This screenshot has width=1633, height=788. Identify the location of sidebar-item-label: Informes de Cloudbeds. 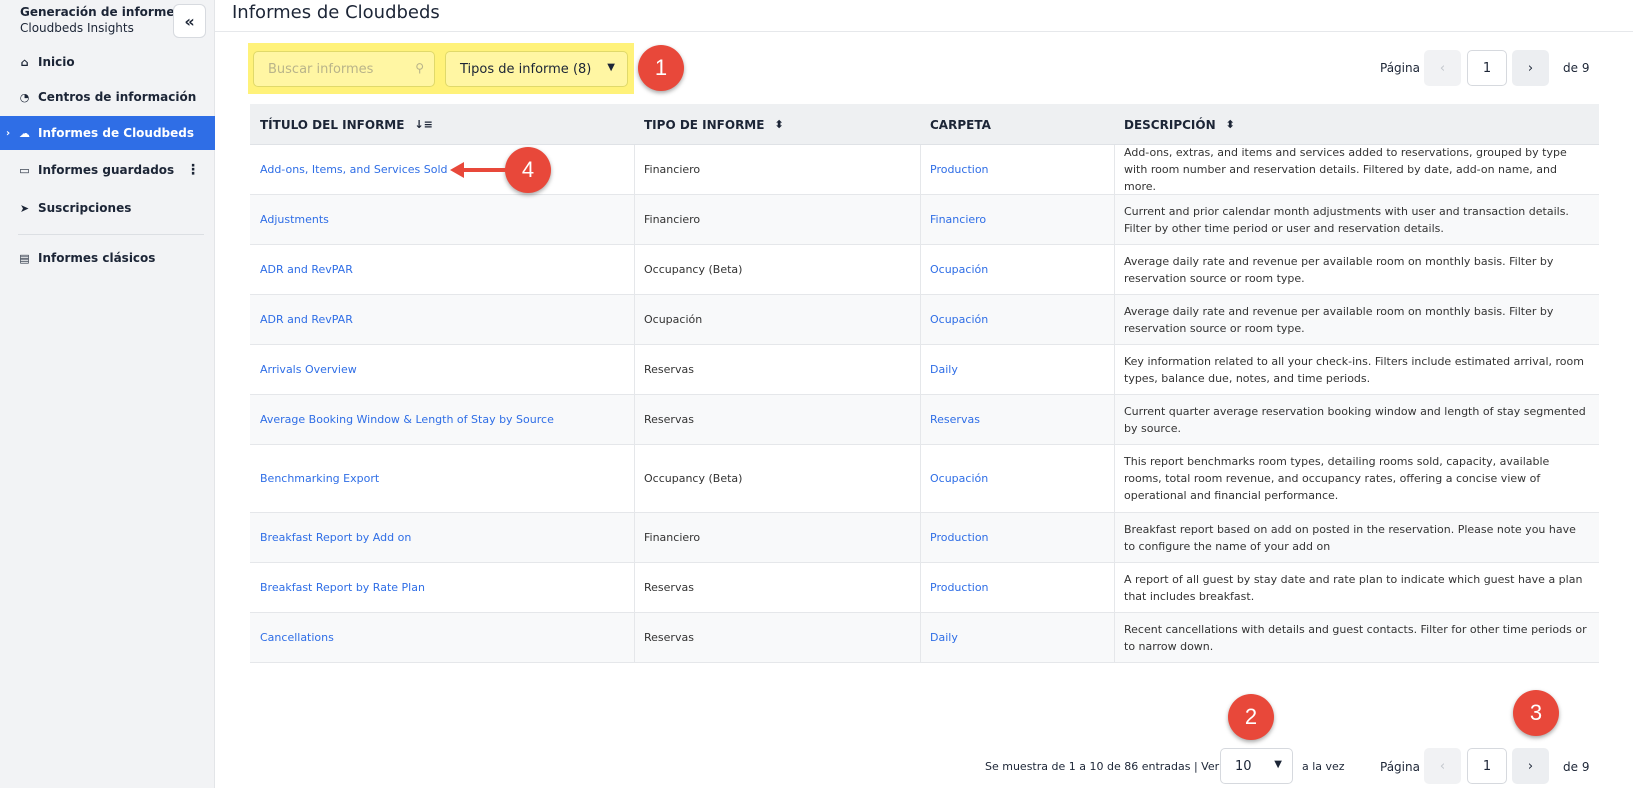
(116, 133).